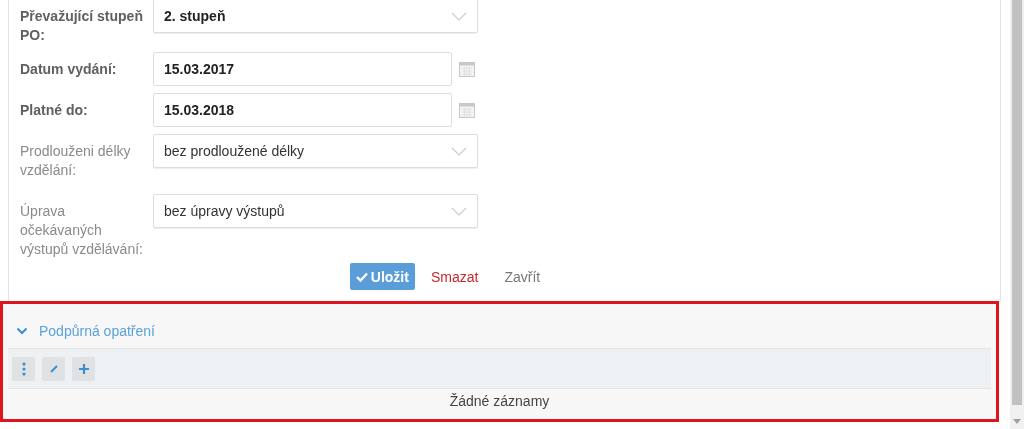 This screenshot has height=429, width=1024. I want to click on select-field: 2. stupeň, so click(315, 16).